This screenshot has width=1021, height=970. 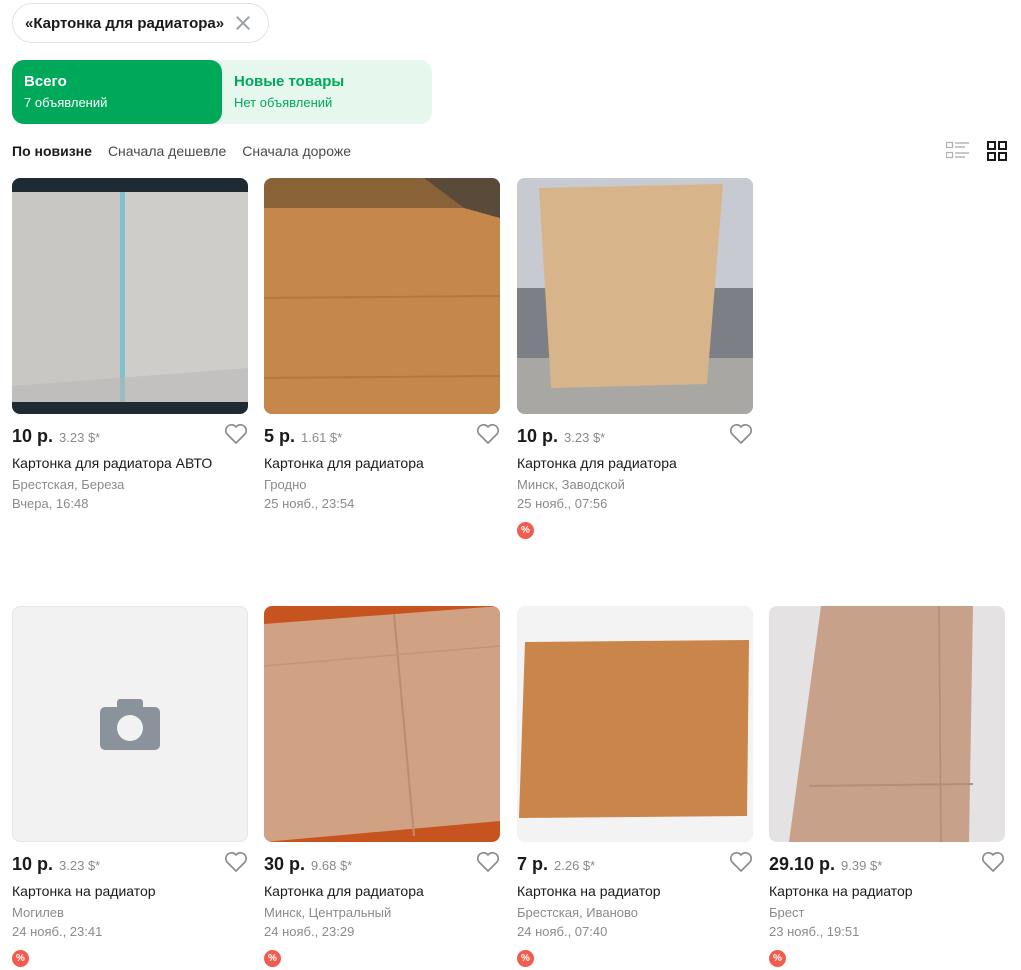 What do you see at coordinates (322, 437) in the screenshot?
I see `listing-price-usd: 1.61 $*` at bounding box center [322, 437].